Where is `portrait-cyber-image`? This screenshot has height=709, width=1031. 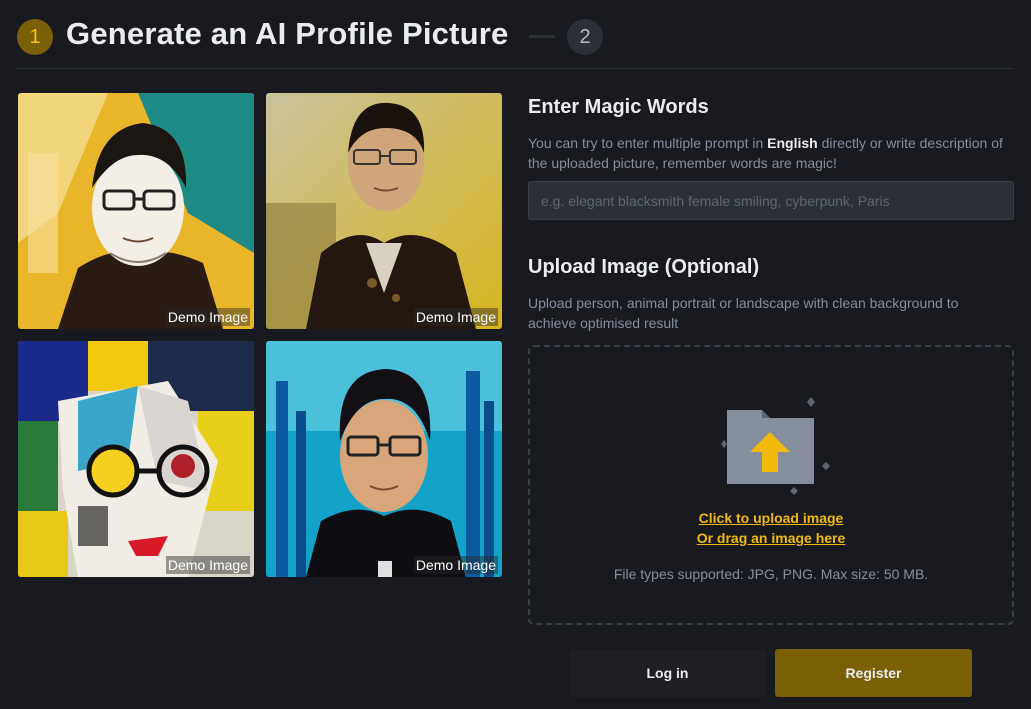 portrait-cyber-image is located at coordinates (384, 459).